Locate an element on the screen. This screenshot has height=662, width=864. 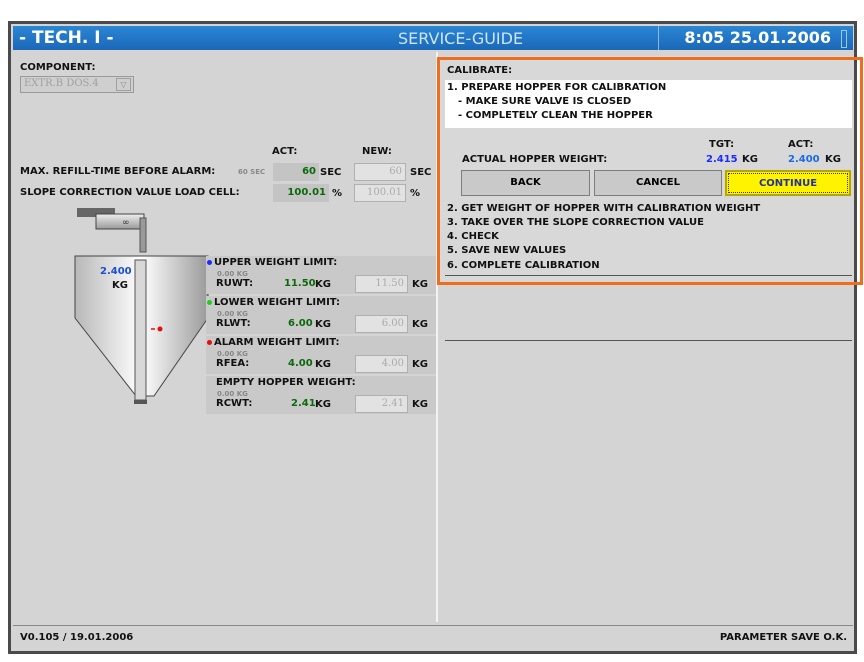
chevron-down-icon: ▽ is located at coordinates (123, 84).